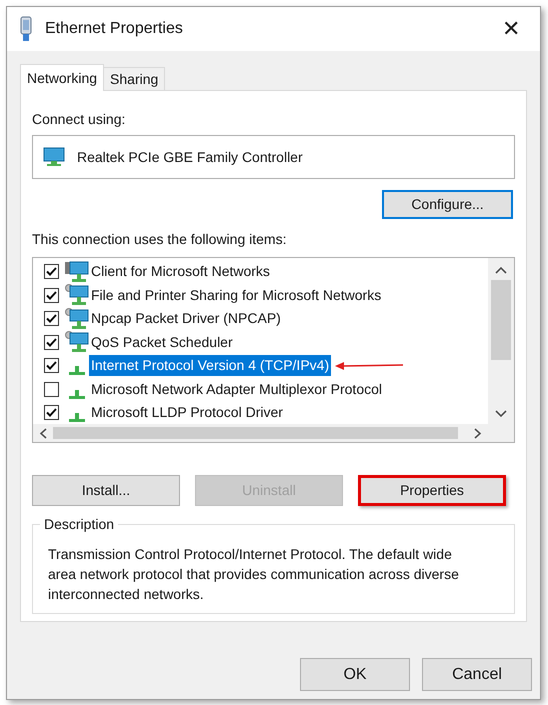 The width and height of the screenshot is (548, 705). I want to click on network-adapter-icon, so click(26, 29).